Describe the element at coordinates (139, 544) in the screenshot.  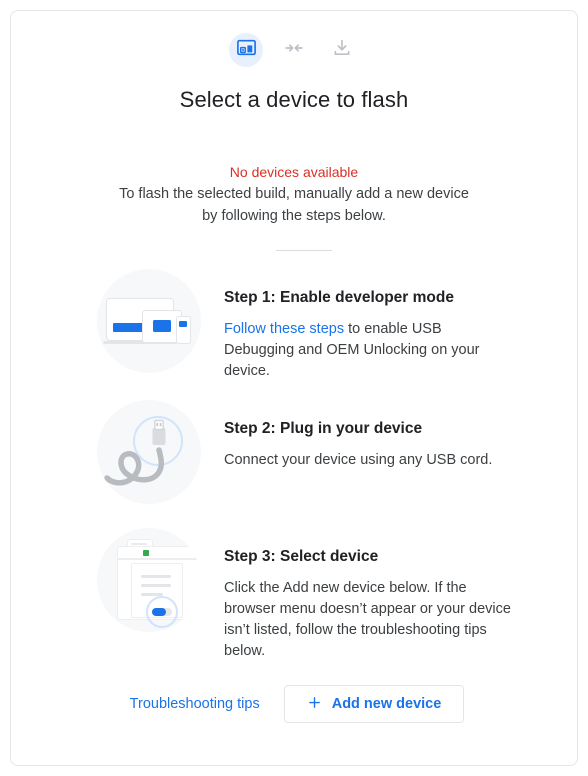
I see `browser-tab-line` at that location.